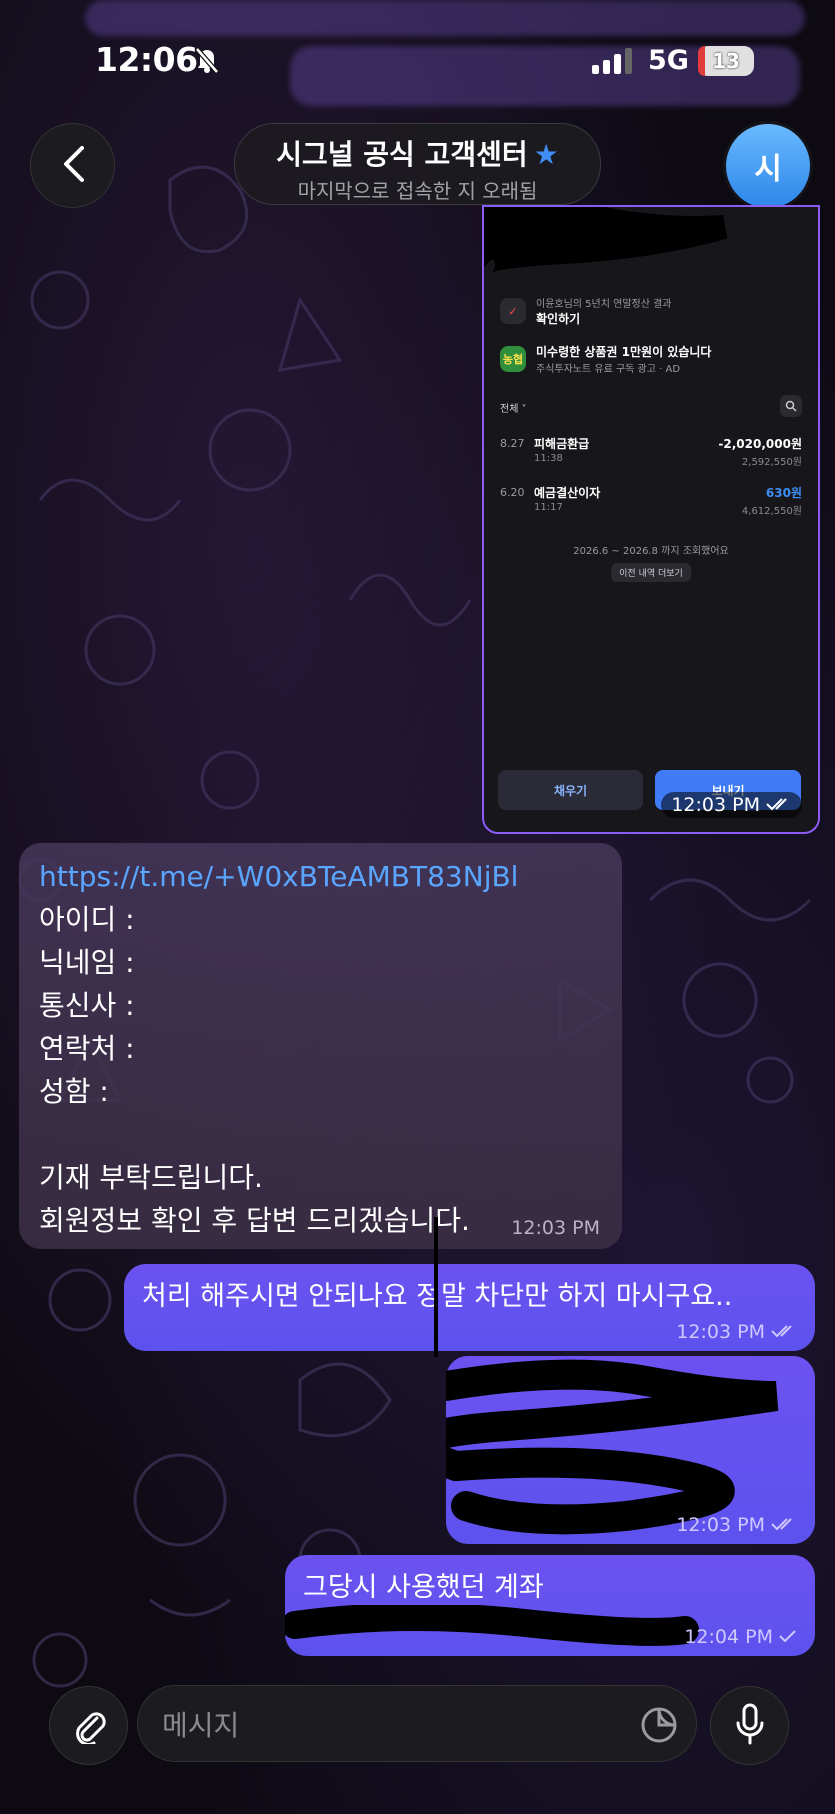 Image resolution: width=835 pixels, height=1814 pixels. I want to click on transaction-row: 6.20 예금결산이자 11:17 630원 4,612,550원, so click(651, 501).